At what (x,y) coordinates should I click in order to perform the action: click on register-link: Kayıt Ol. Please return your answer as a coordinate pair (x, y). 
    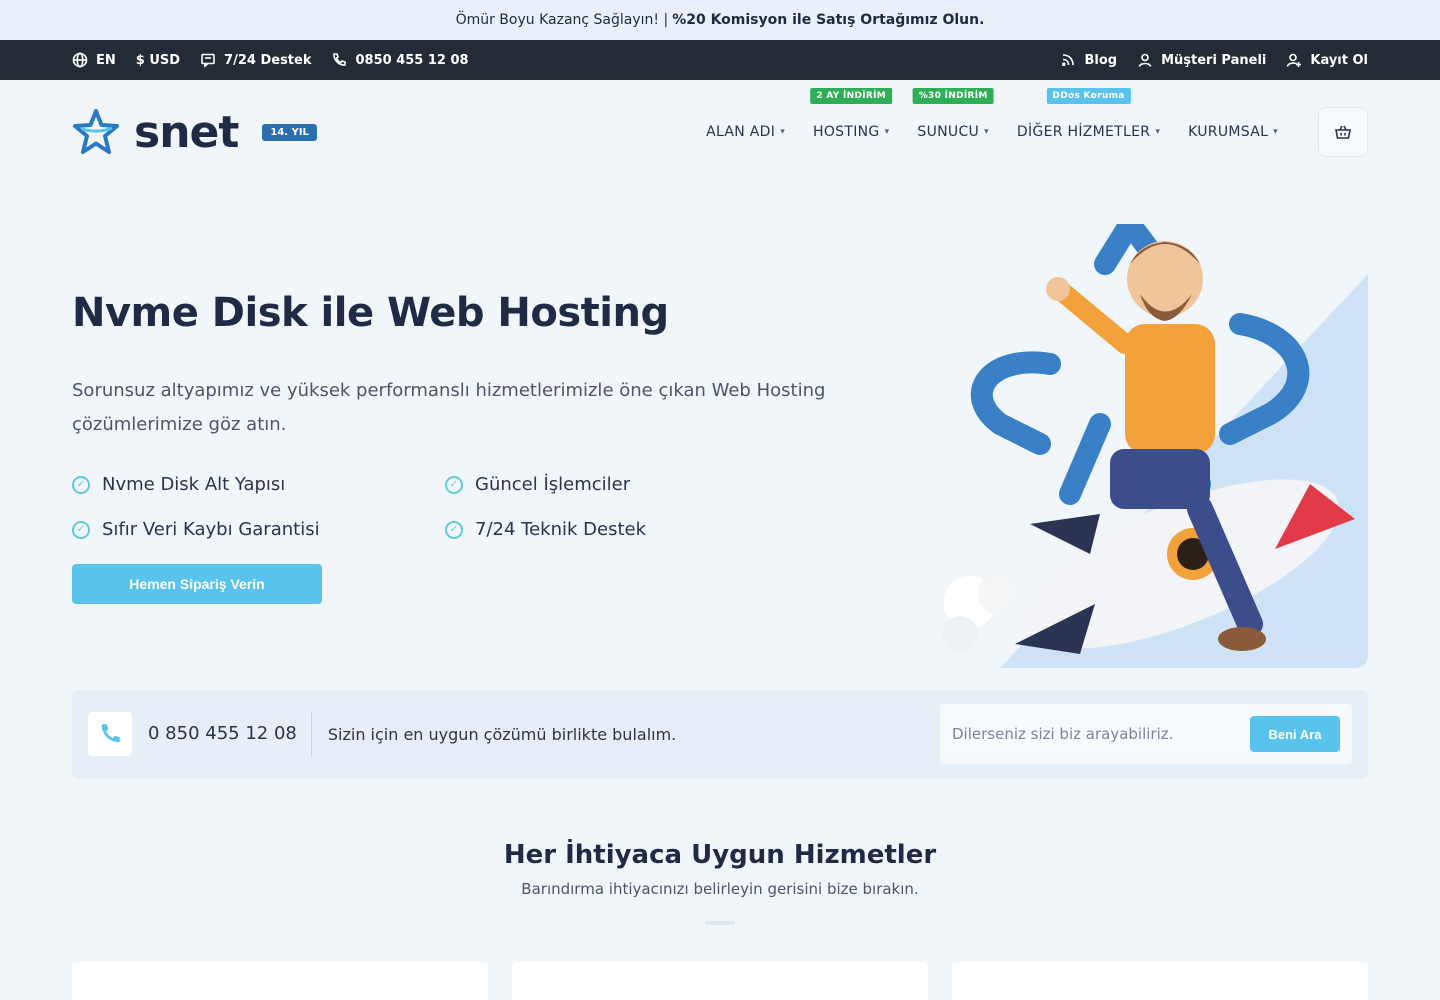
    Looking at the image, I should click on (1327, 60).